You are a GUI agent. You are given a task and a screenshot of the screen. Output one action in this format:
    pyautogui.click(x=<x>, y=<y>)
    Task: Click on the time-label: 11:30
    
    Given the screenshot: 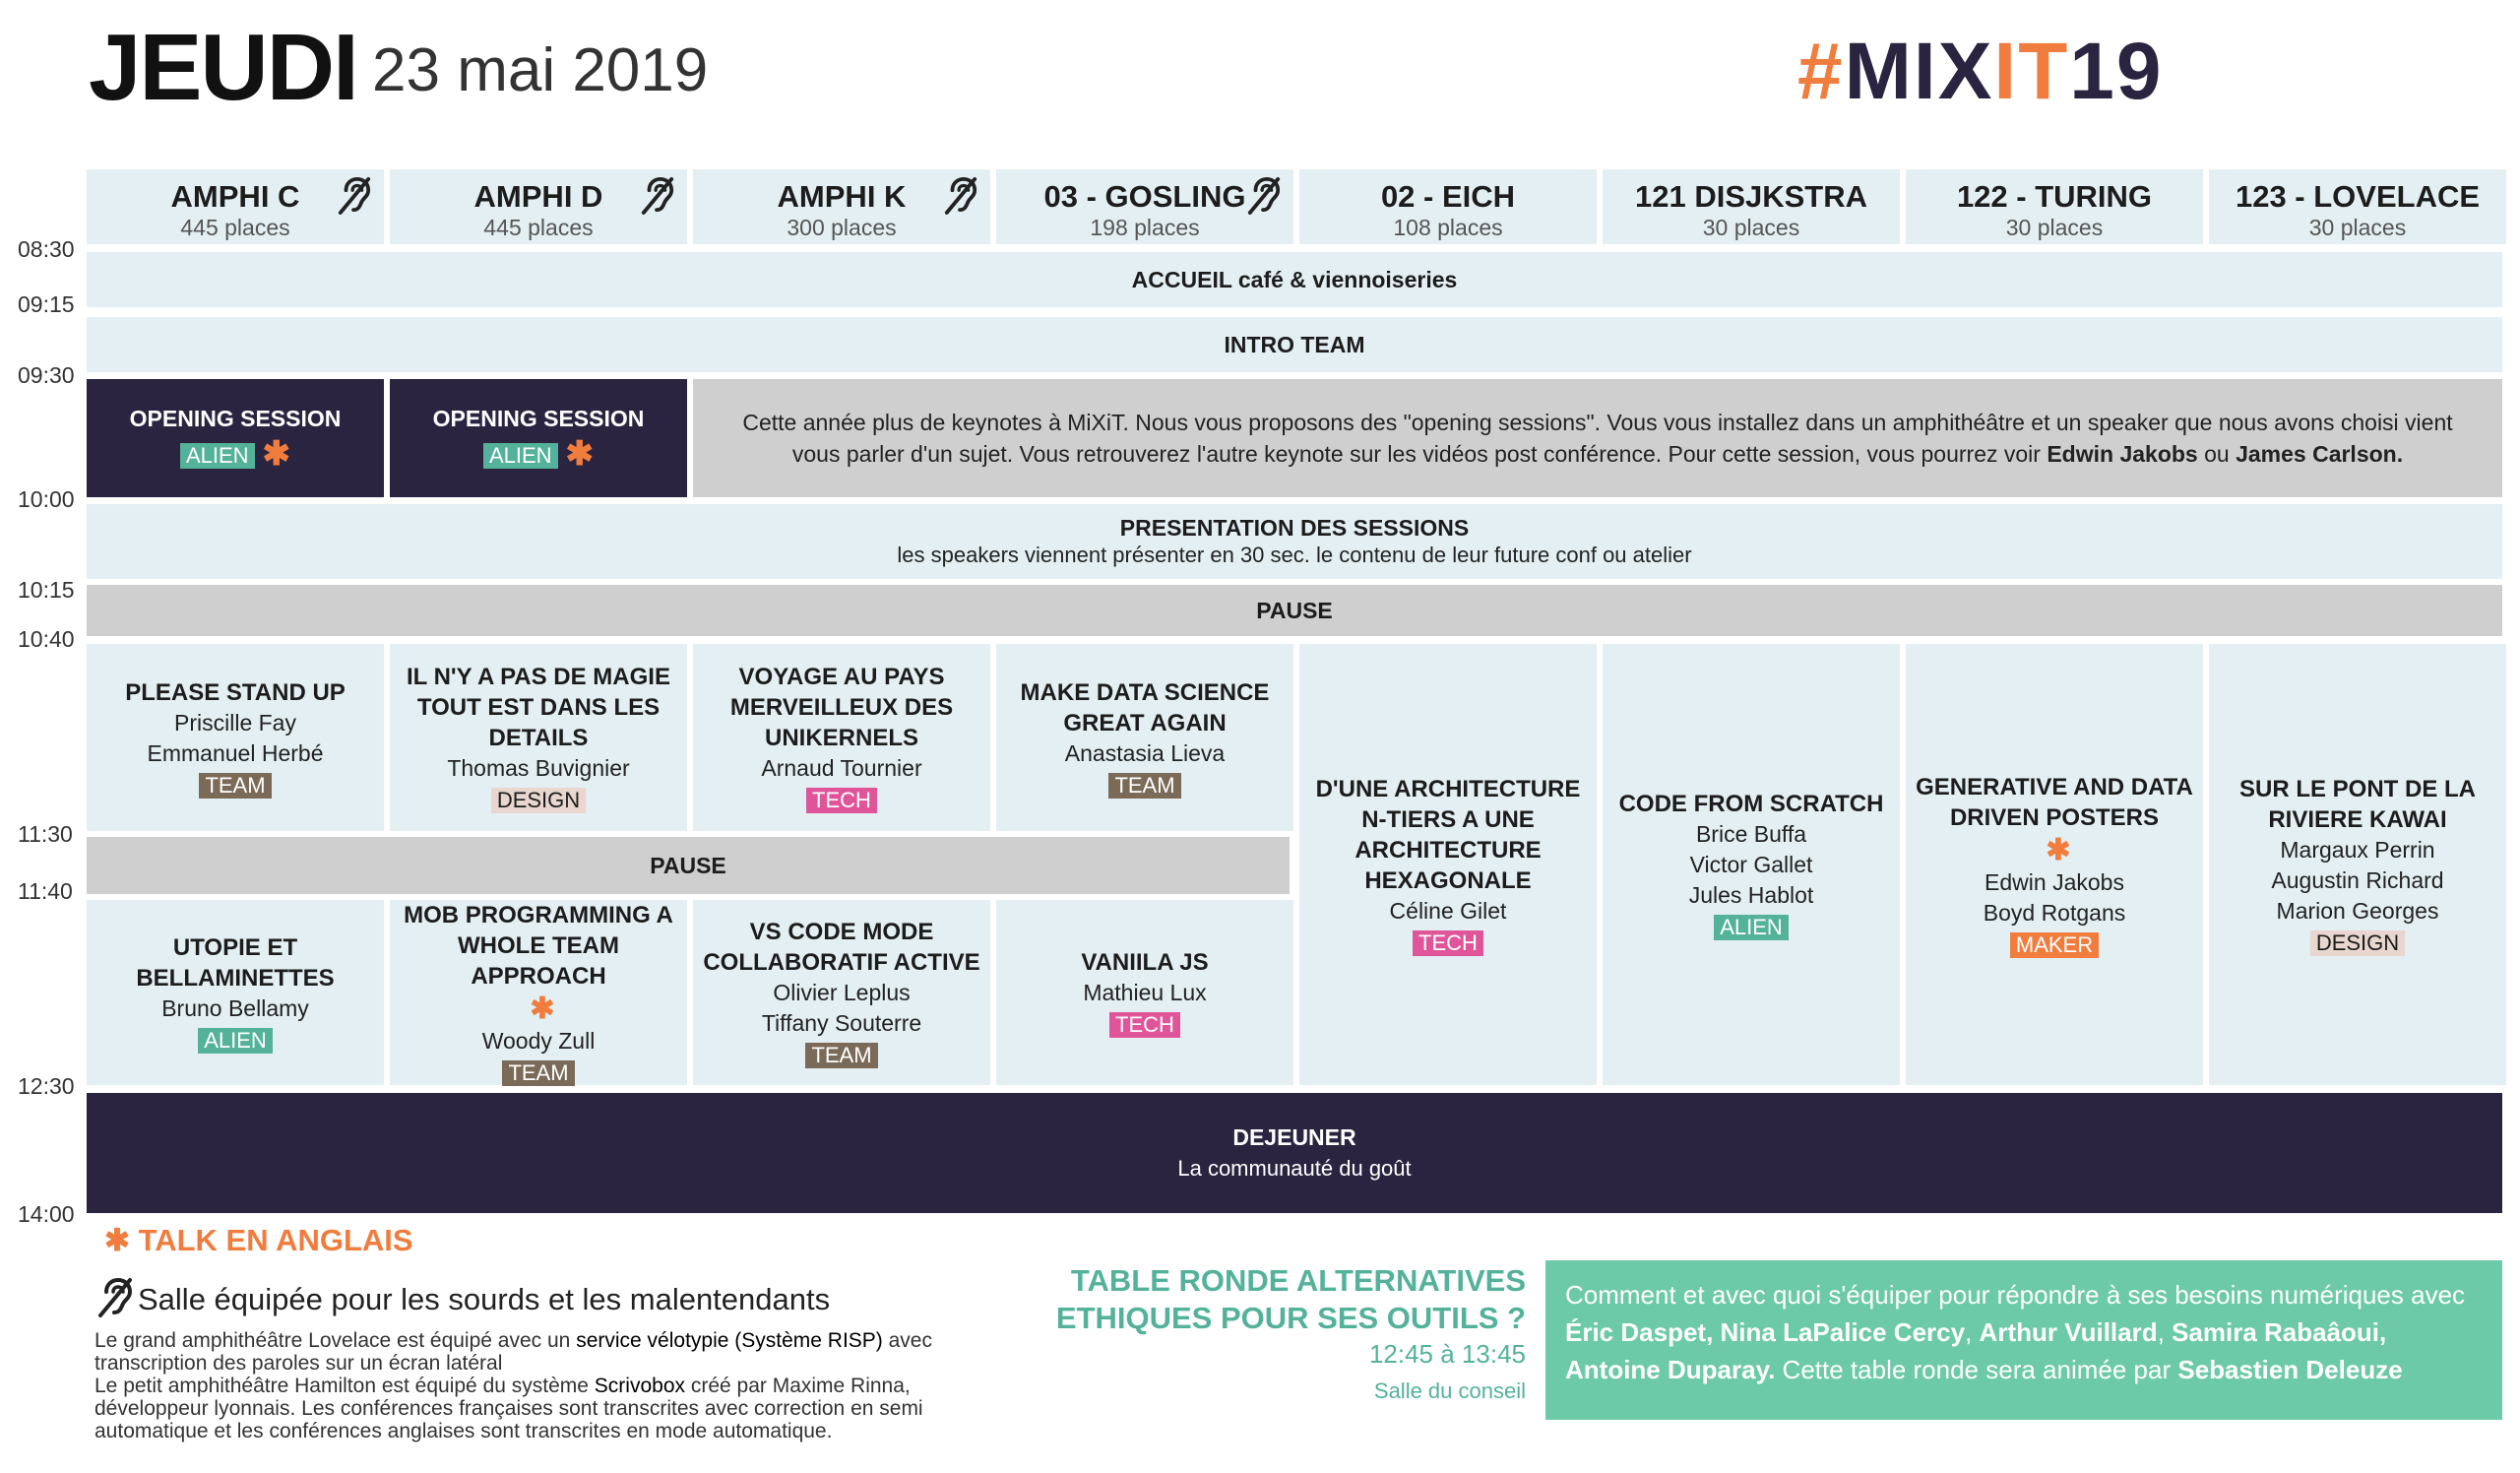 What is the action you would take?
    pyautogui.click(x=45, y=834)
    